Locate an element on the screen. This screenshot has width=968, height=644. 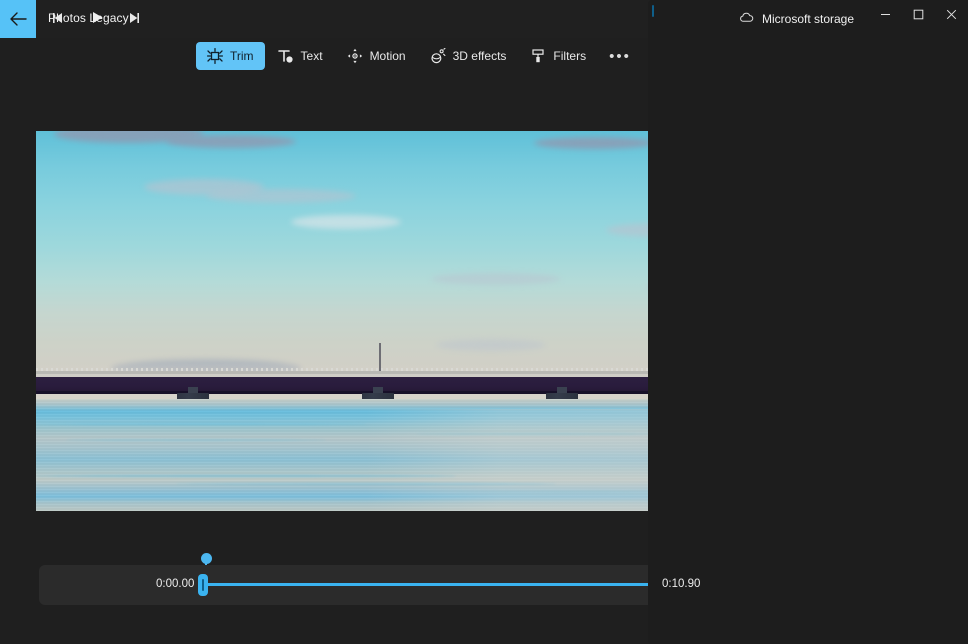
tab-motion-label: Motion is located at coordinates (387, 56).